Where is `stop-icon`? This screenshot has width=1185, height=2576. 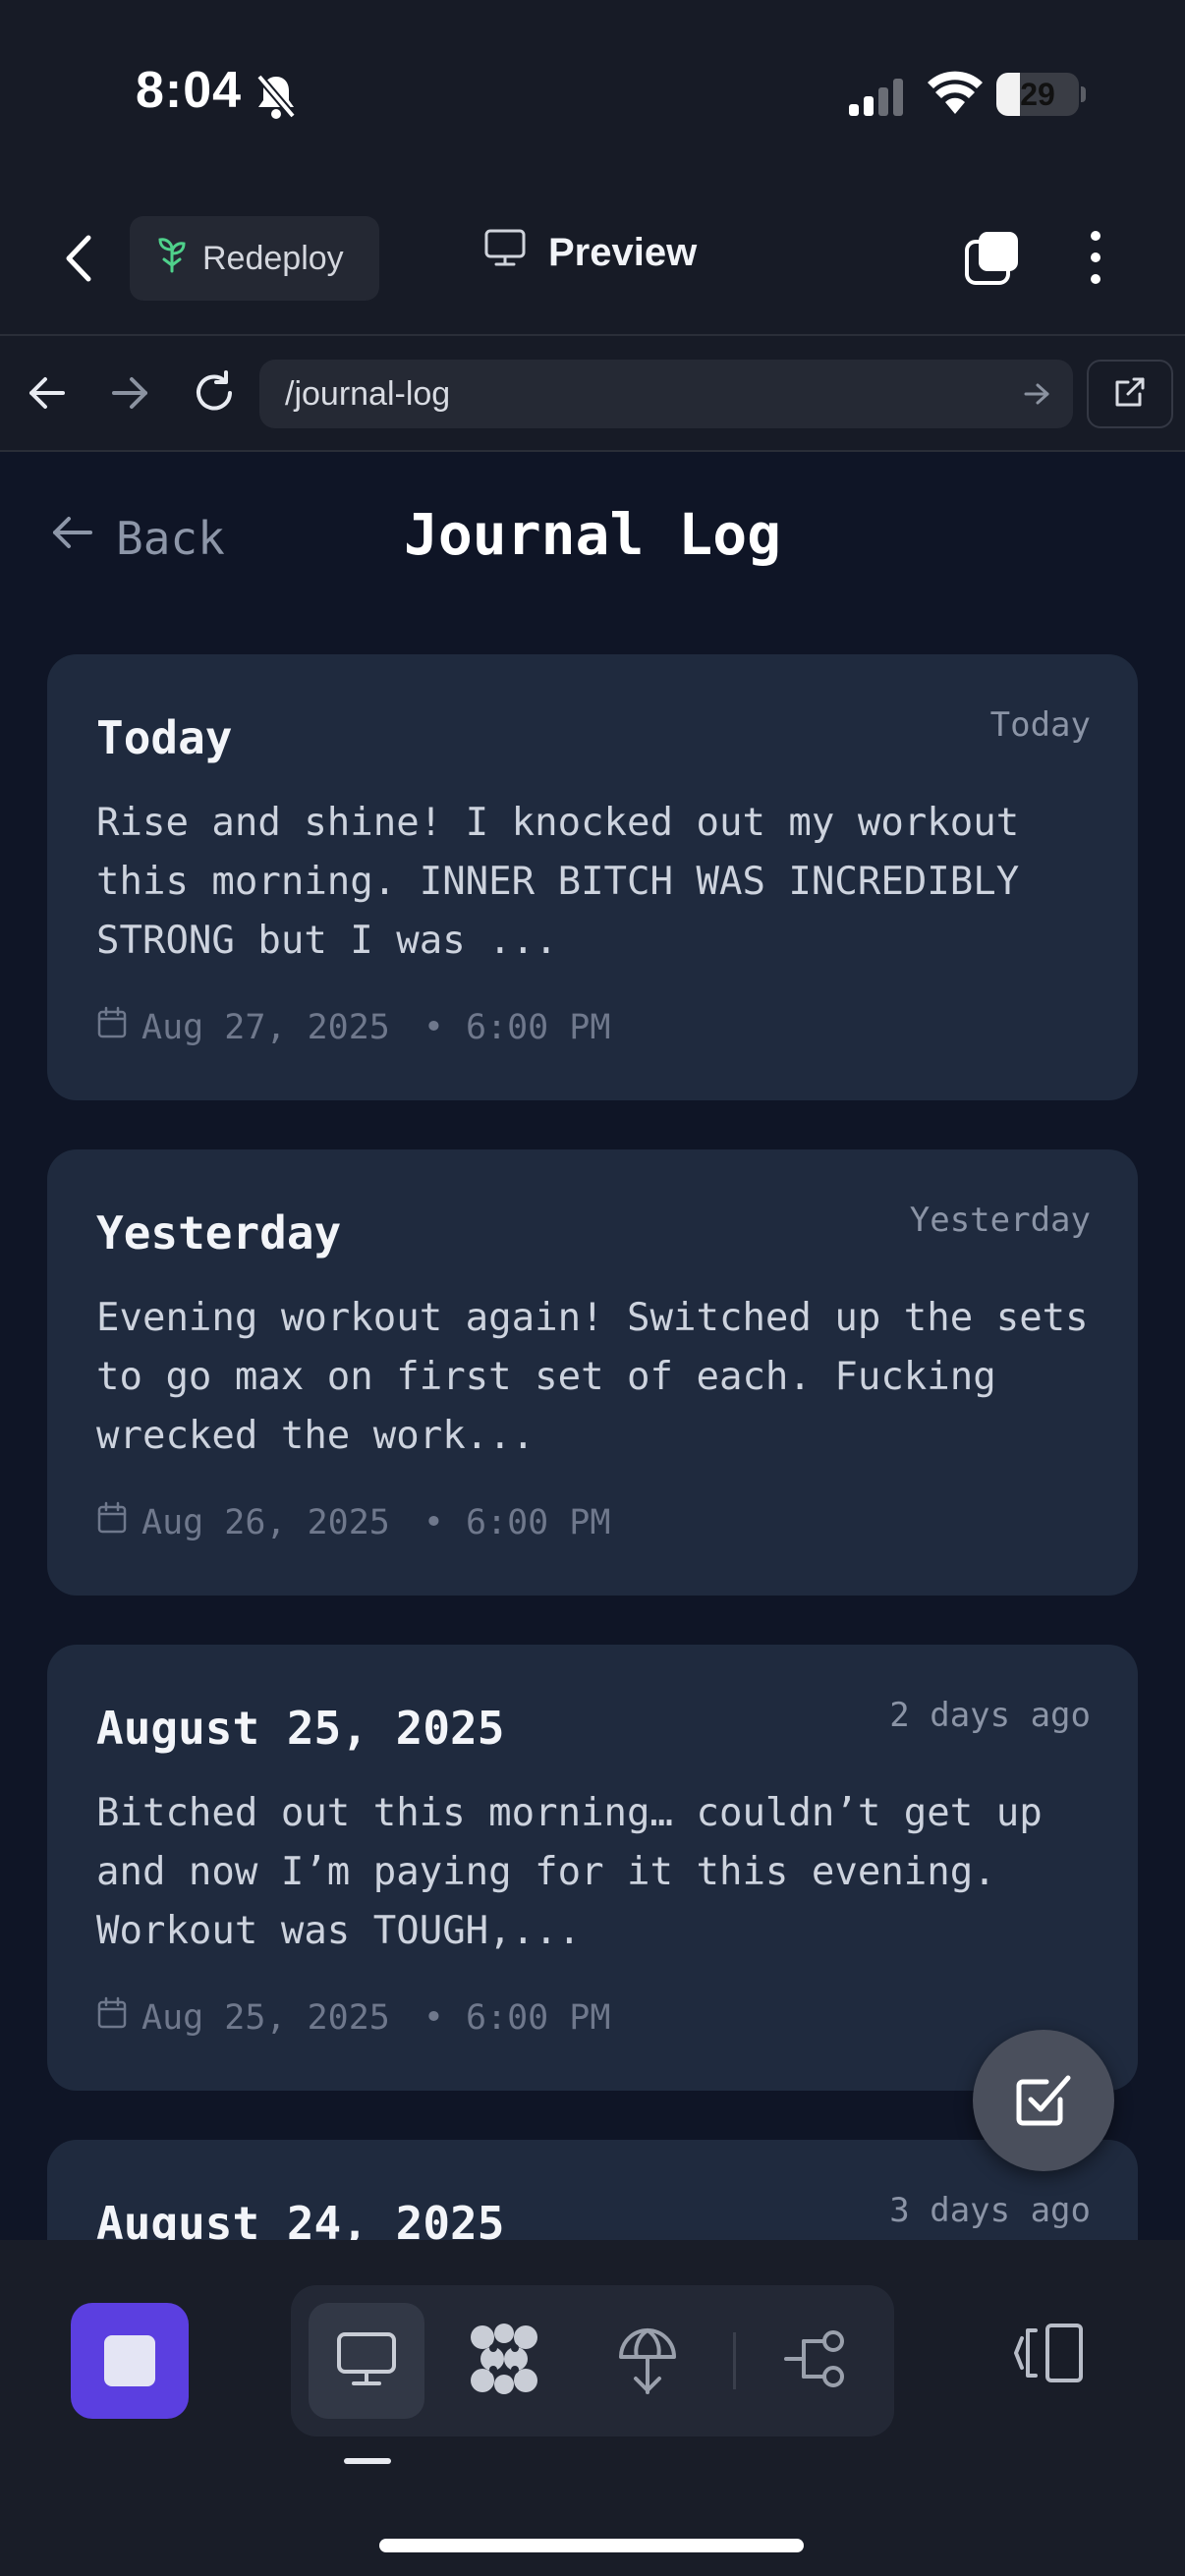 stop-icon is located at coordinates (130, 2360).